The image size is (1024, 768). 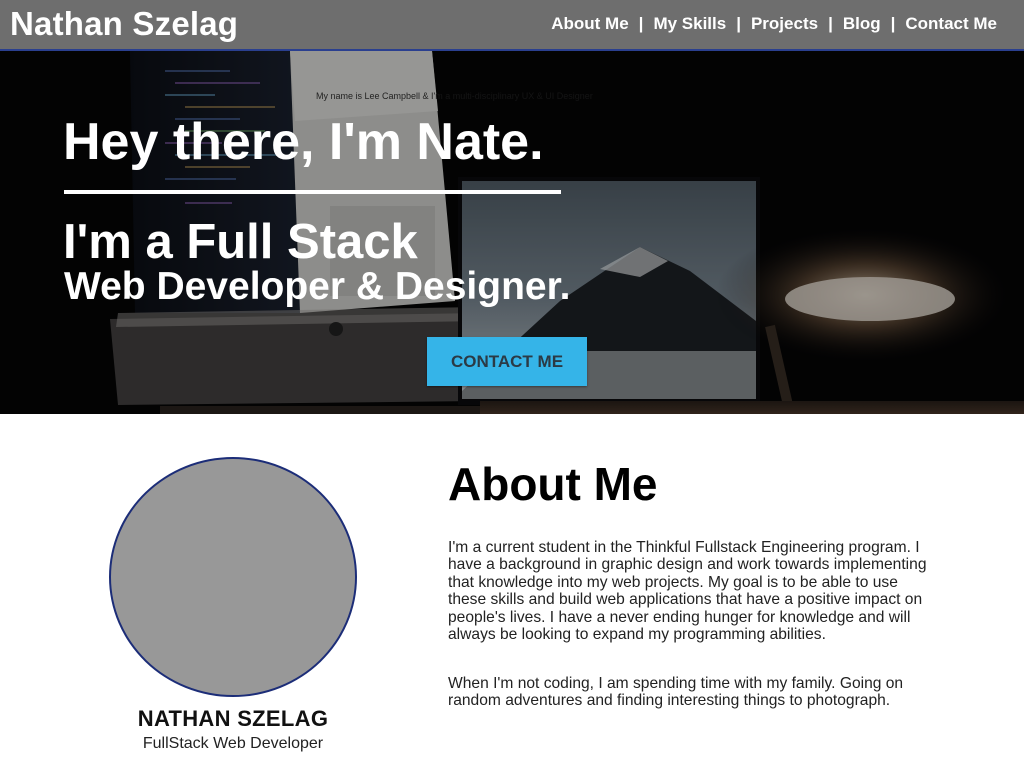 I want to click on hero-subheadline: Web Developer & Designer., so click(x=317, y=286).